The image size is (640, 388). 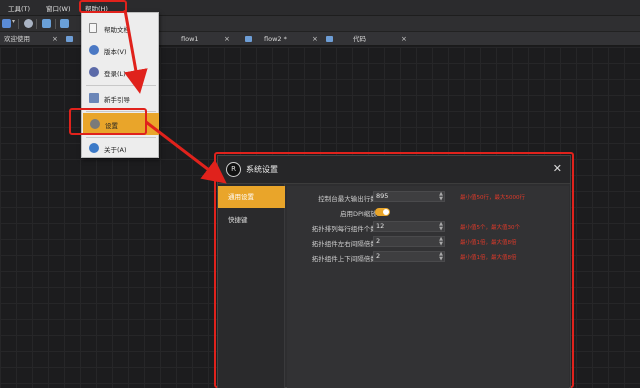 I want to click on setting-label: 启用DPI缩放:, so click(x=359, y=214).